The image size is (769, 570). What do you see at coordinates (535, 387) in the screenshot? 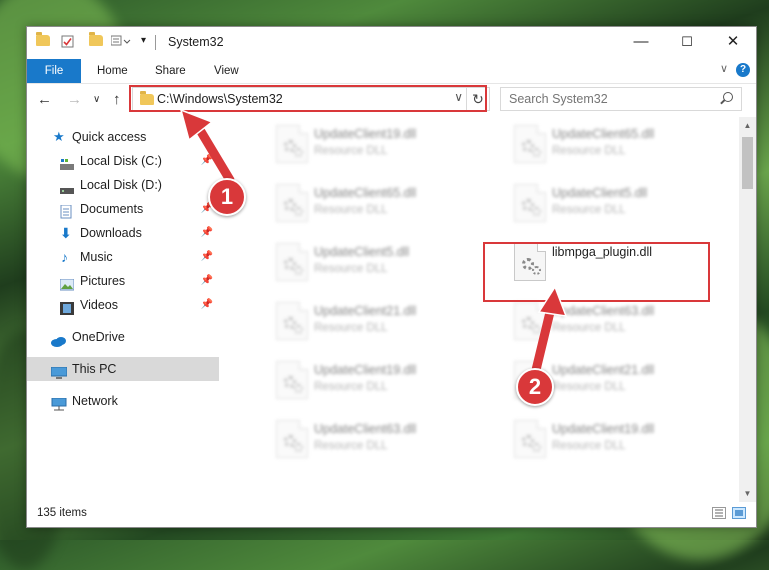
I see `step-badge-2: 2` at bounding box center [535, 387].